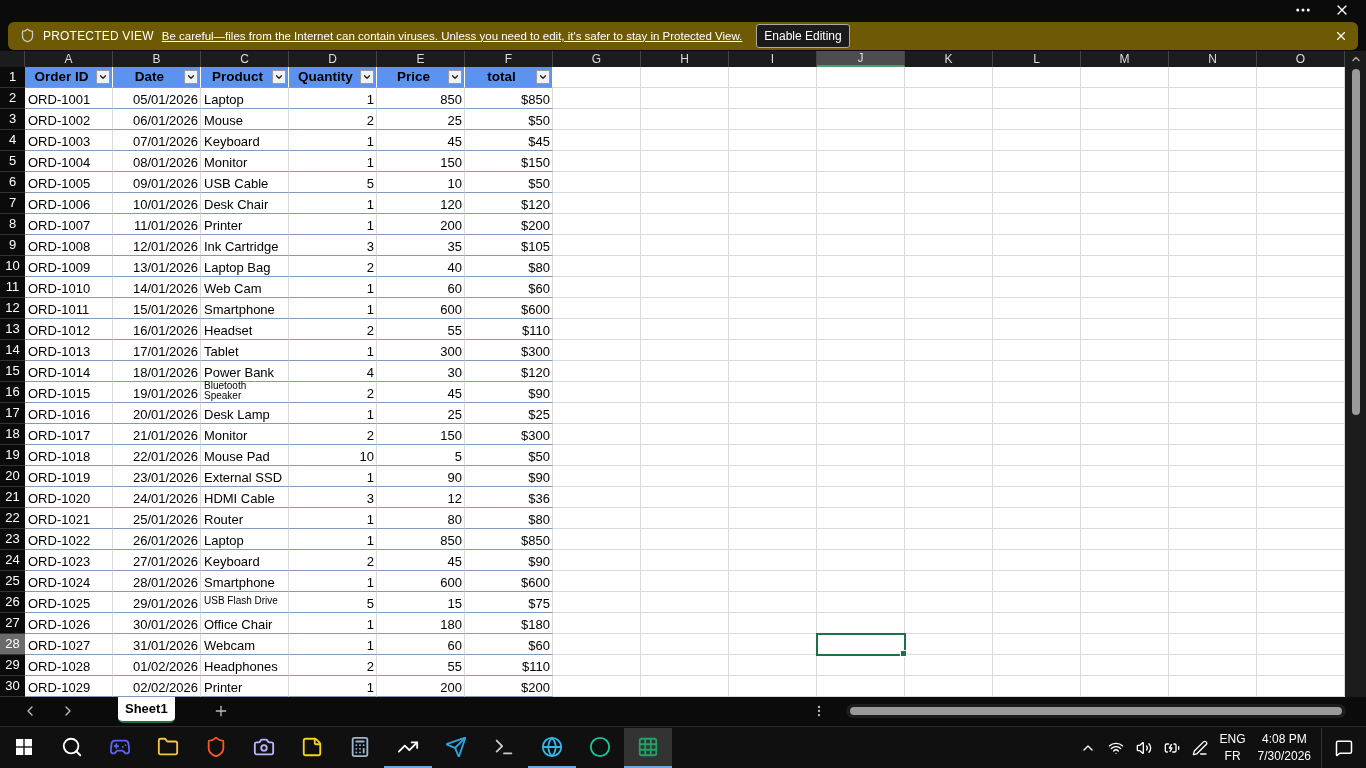  What do you see at coordinates (1301, 58) in the screenshot?
I see `column-header: O` at bounding box center [1301, 58].